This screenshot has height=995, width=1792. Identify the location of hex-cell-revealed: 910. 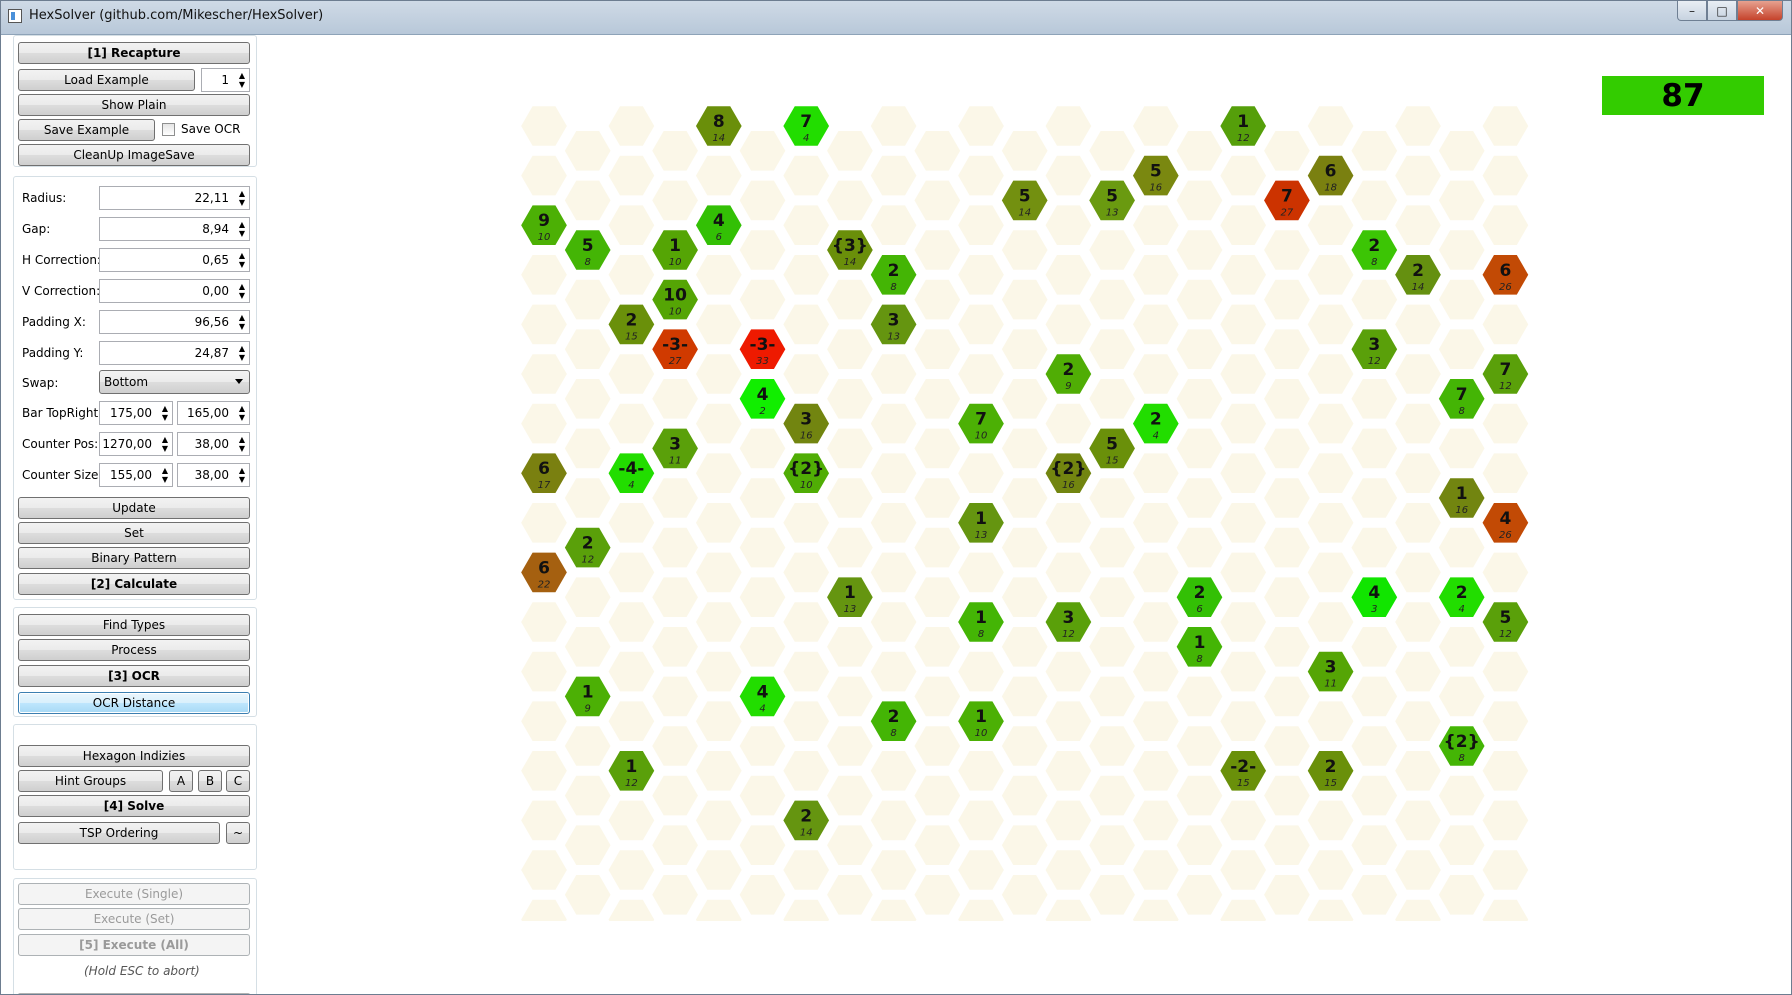
(544, 225).